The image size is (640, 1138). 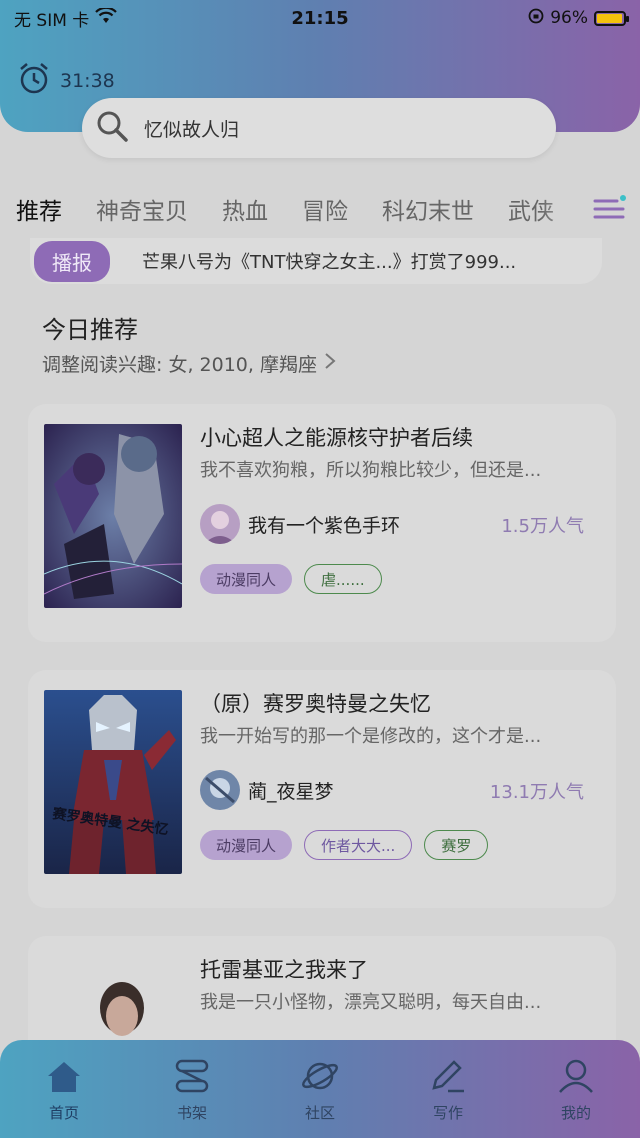 I want to click on interest-settings-text: 调整阅读兴趣: 女, 2010, 摩羯座, so click(x=179, y=365).